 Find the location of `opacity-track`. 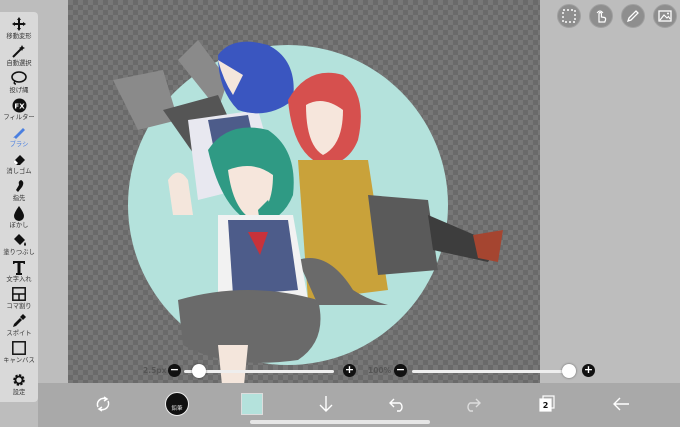

opacity-track is located at coordinates (492, 371).